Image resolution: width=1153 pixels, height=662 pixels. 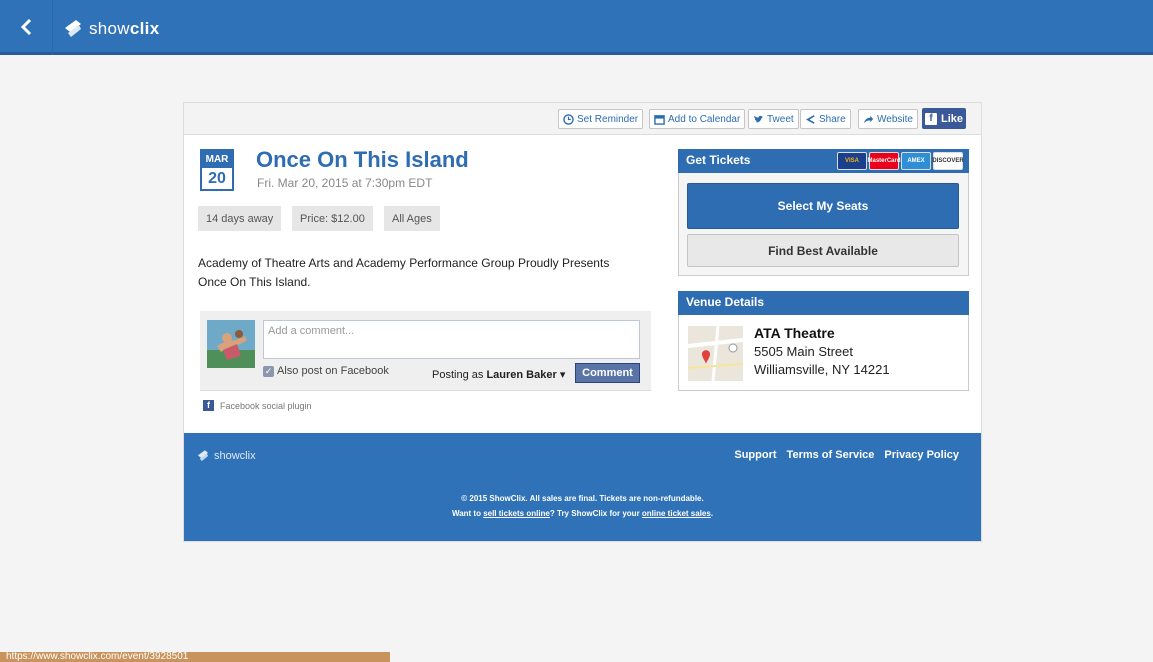 What do you see at coordinates (810, 119) in the screenshot?
I see `share-icon` at bounding box center [810, 119].